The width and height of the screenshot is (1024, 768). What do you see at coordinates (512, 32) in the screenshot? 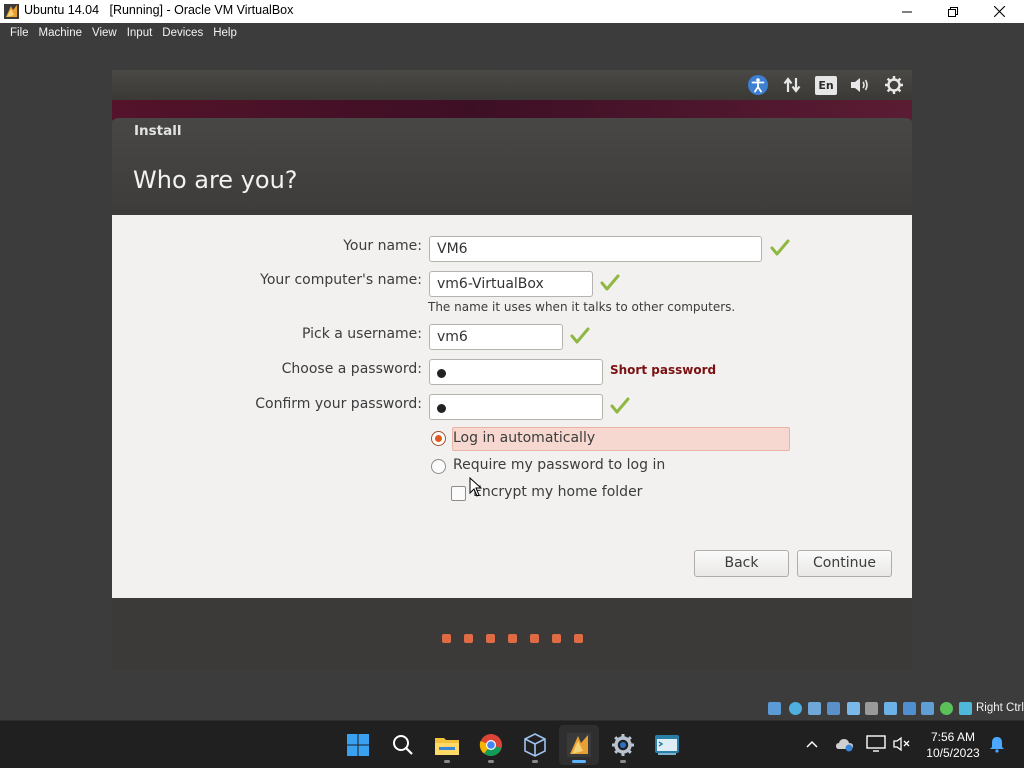
I see `vbox-menu-bar: File Machine View Input Devices Help` at bounding box center [512, 32].